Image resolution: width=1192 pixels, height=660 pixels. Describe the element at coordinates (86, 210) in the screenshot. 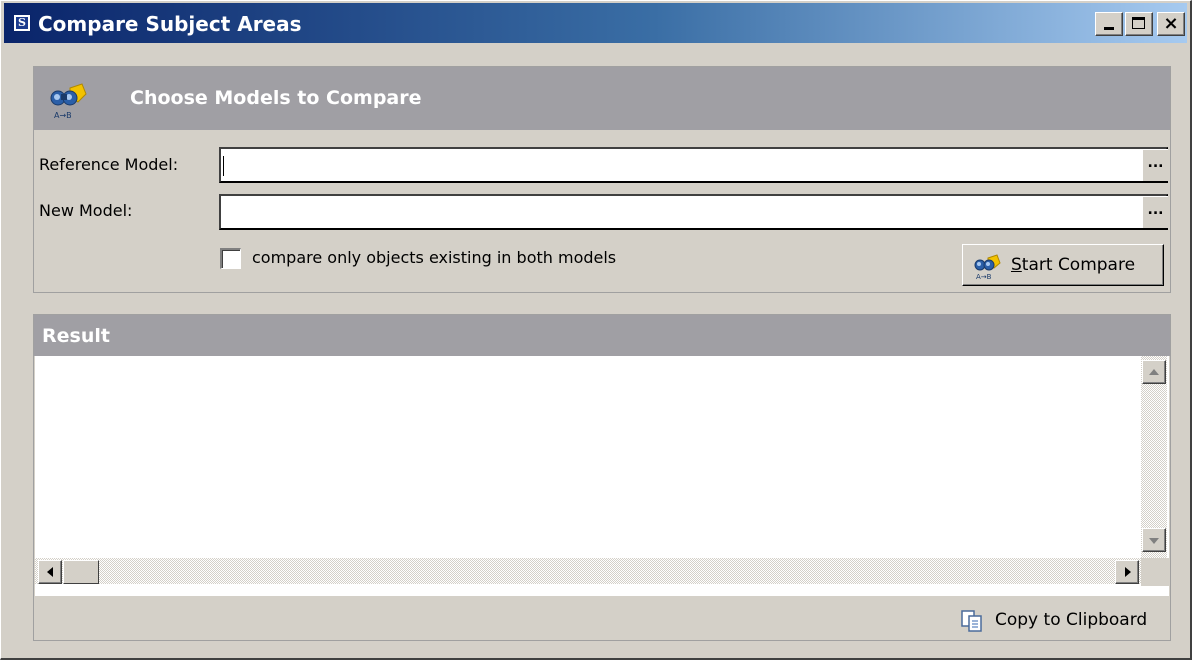

I see `new-model-label: New Model:` at that location.